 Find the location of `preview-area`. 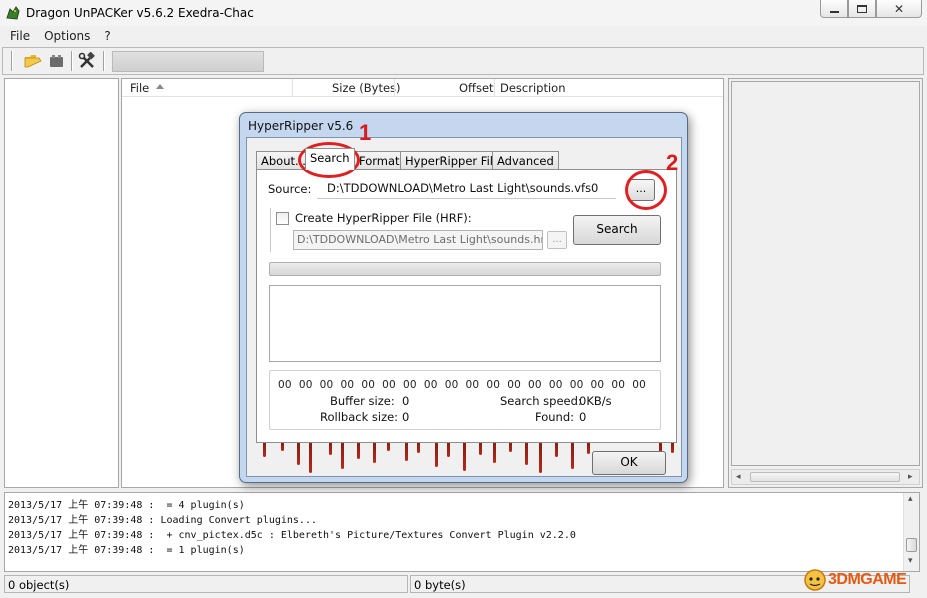

preview-area is located at coordinates (825, 273).